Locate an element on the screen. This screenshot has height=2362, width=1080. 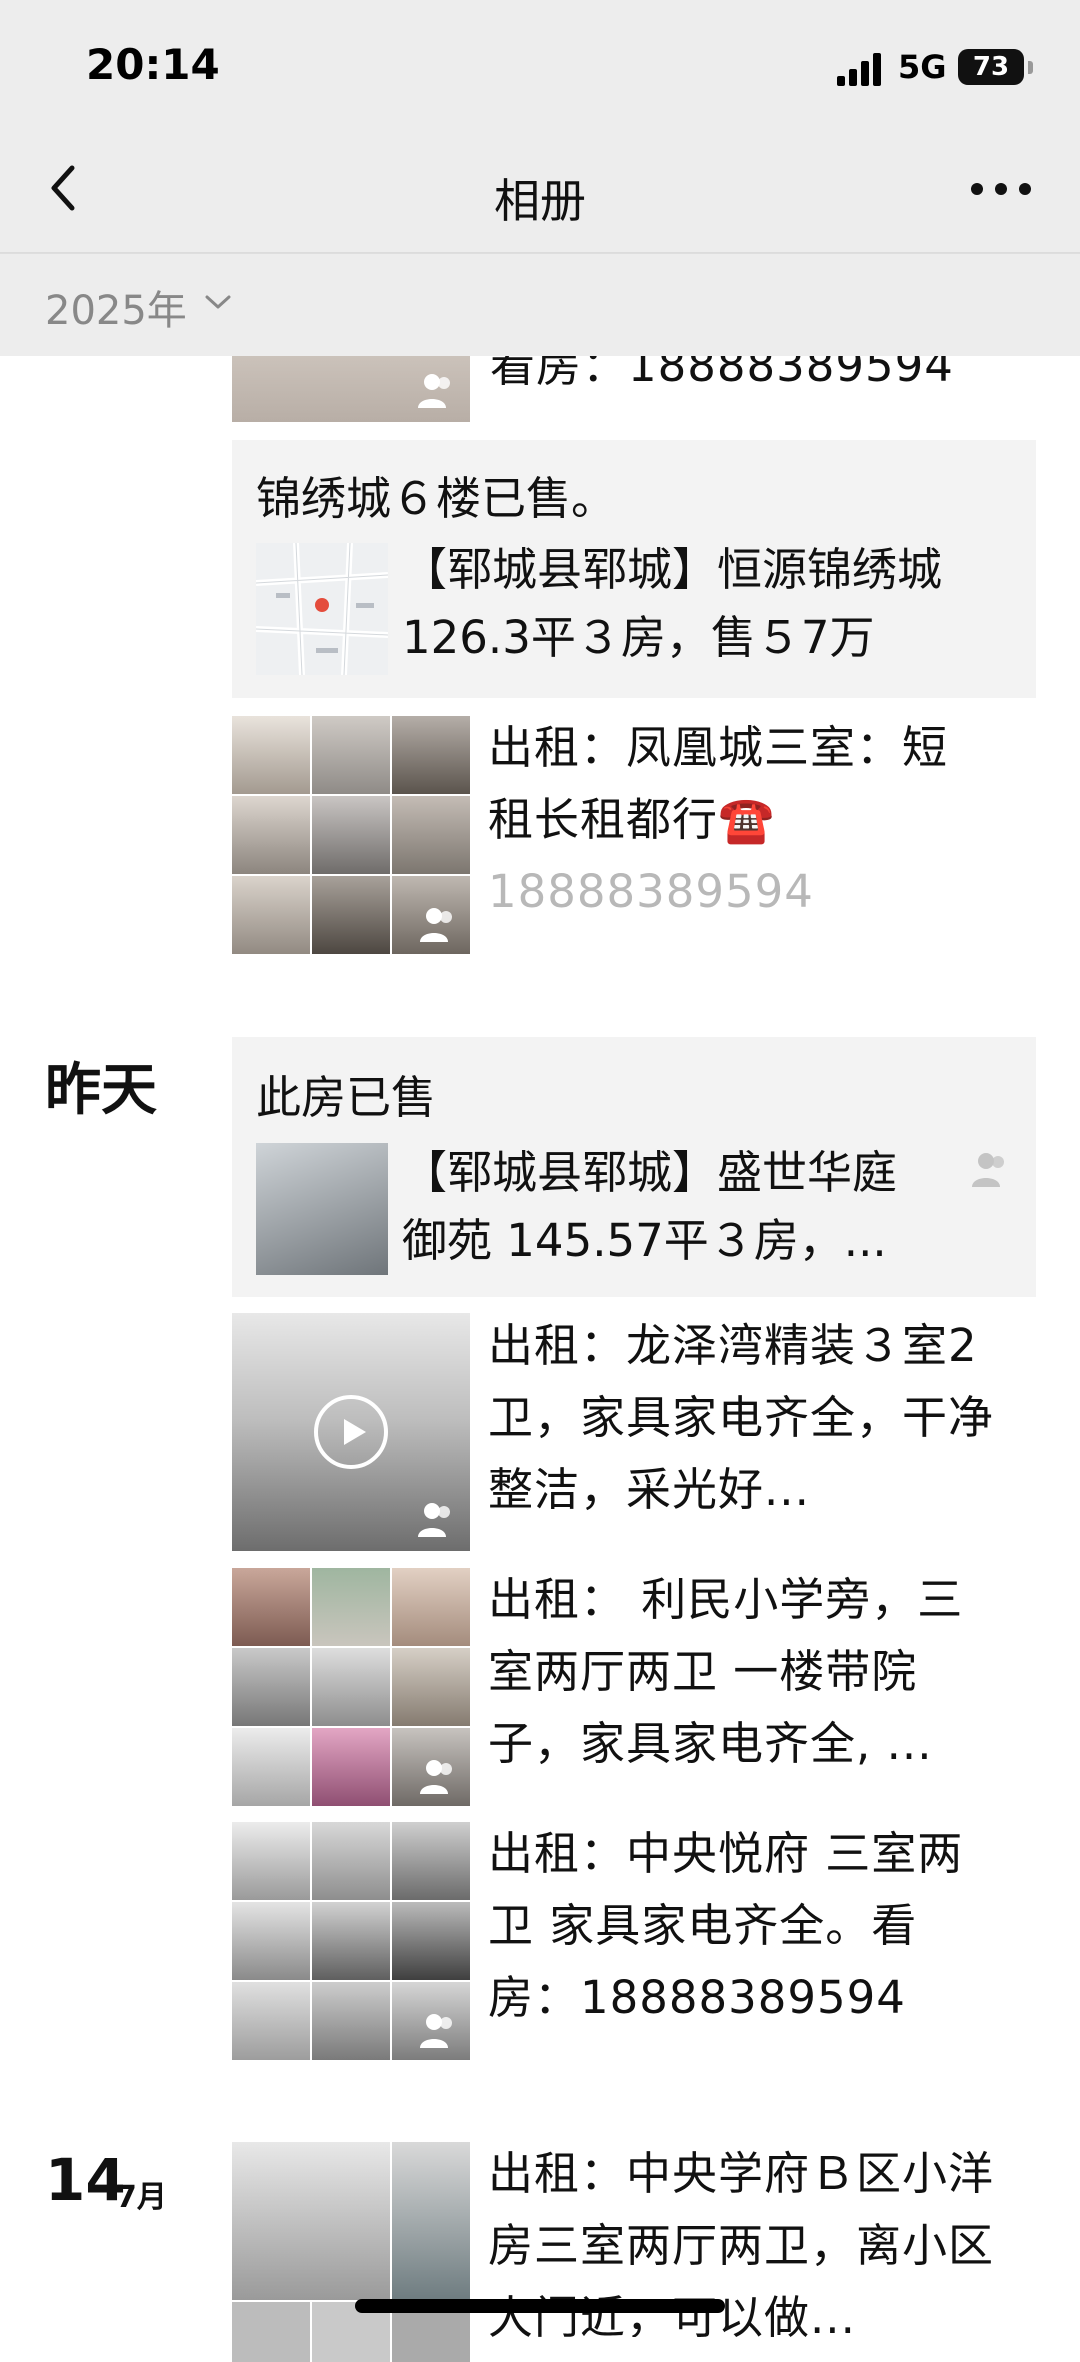
nav-bar: 相册 is located at coordinates (540, 191).